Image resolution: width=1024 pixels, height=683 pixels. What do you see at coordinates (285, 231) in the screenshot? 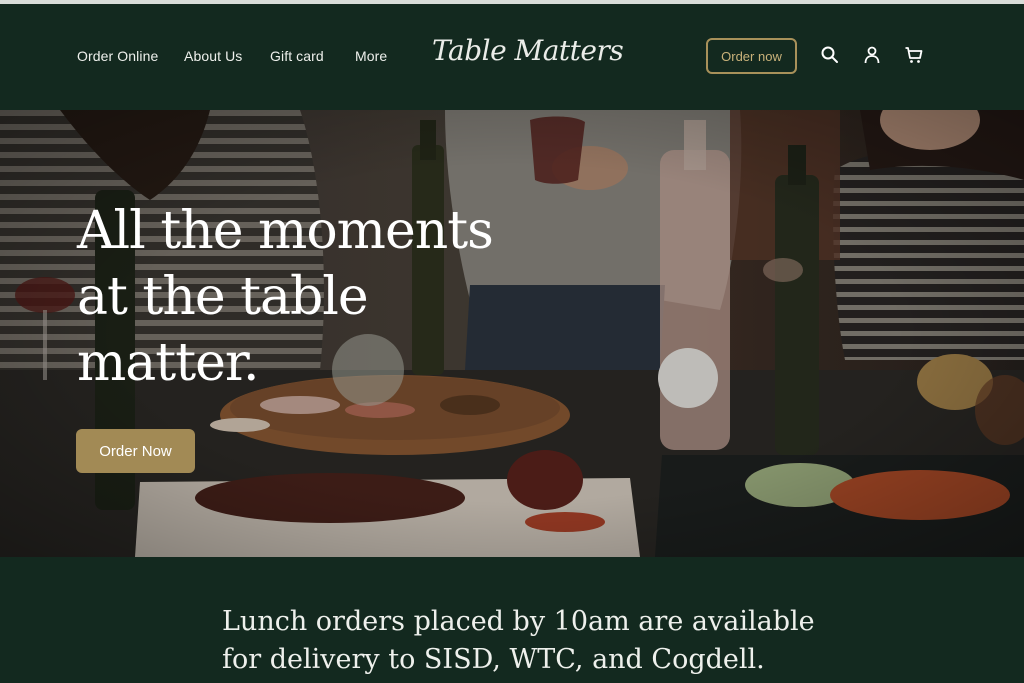
I see `hero-headline-line: All the moments` at bounding box center [285, 231].